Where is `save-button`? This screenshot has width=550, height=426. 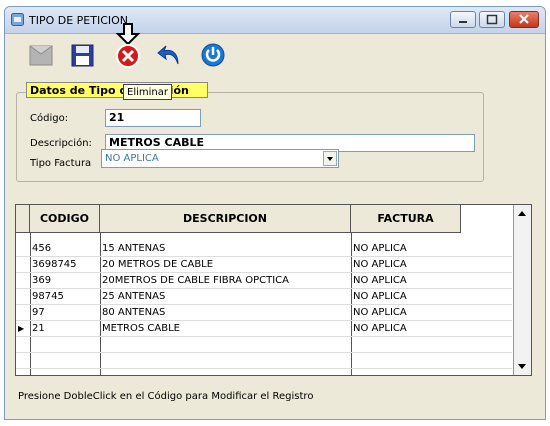 save-button is located at coordinates (82, 55).